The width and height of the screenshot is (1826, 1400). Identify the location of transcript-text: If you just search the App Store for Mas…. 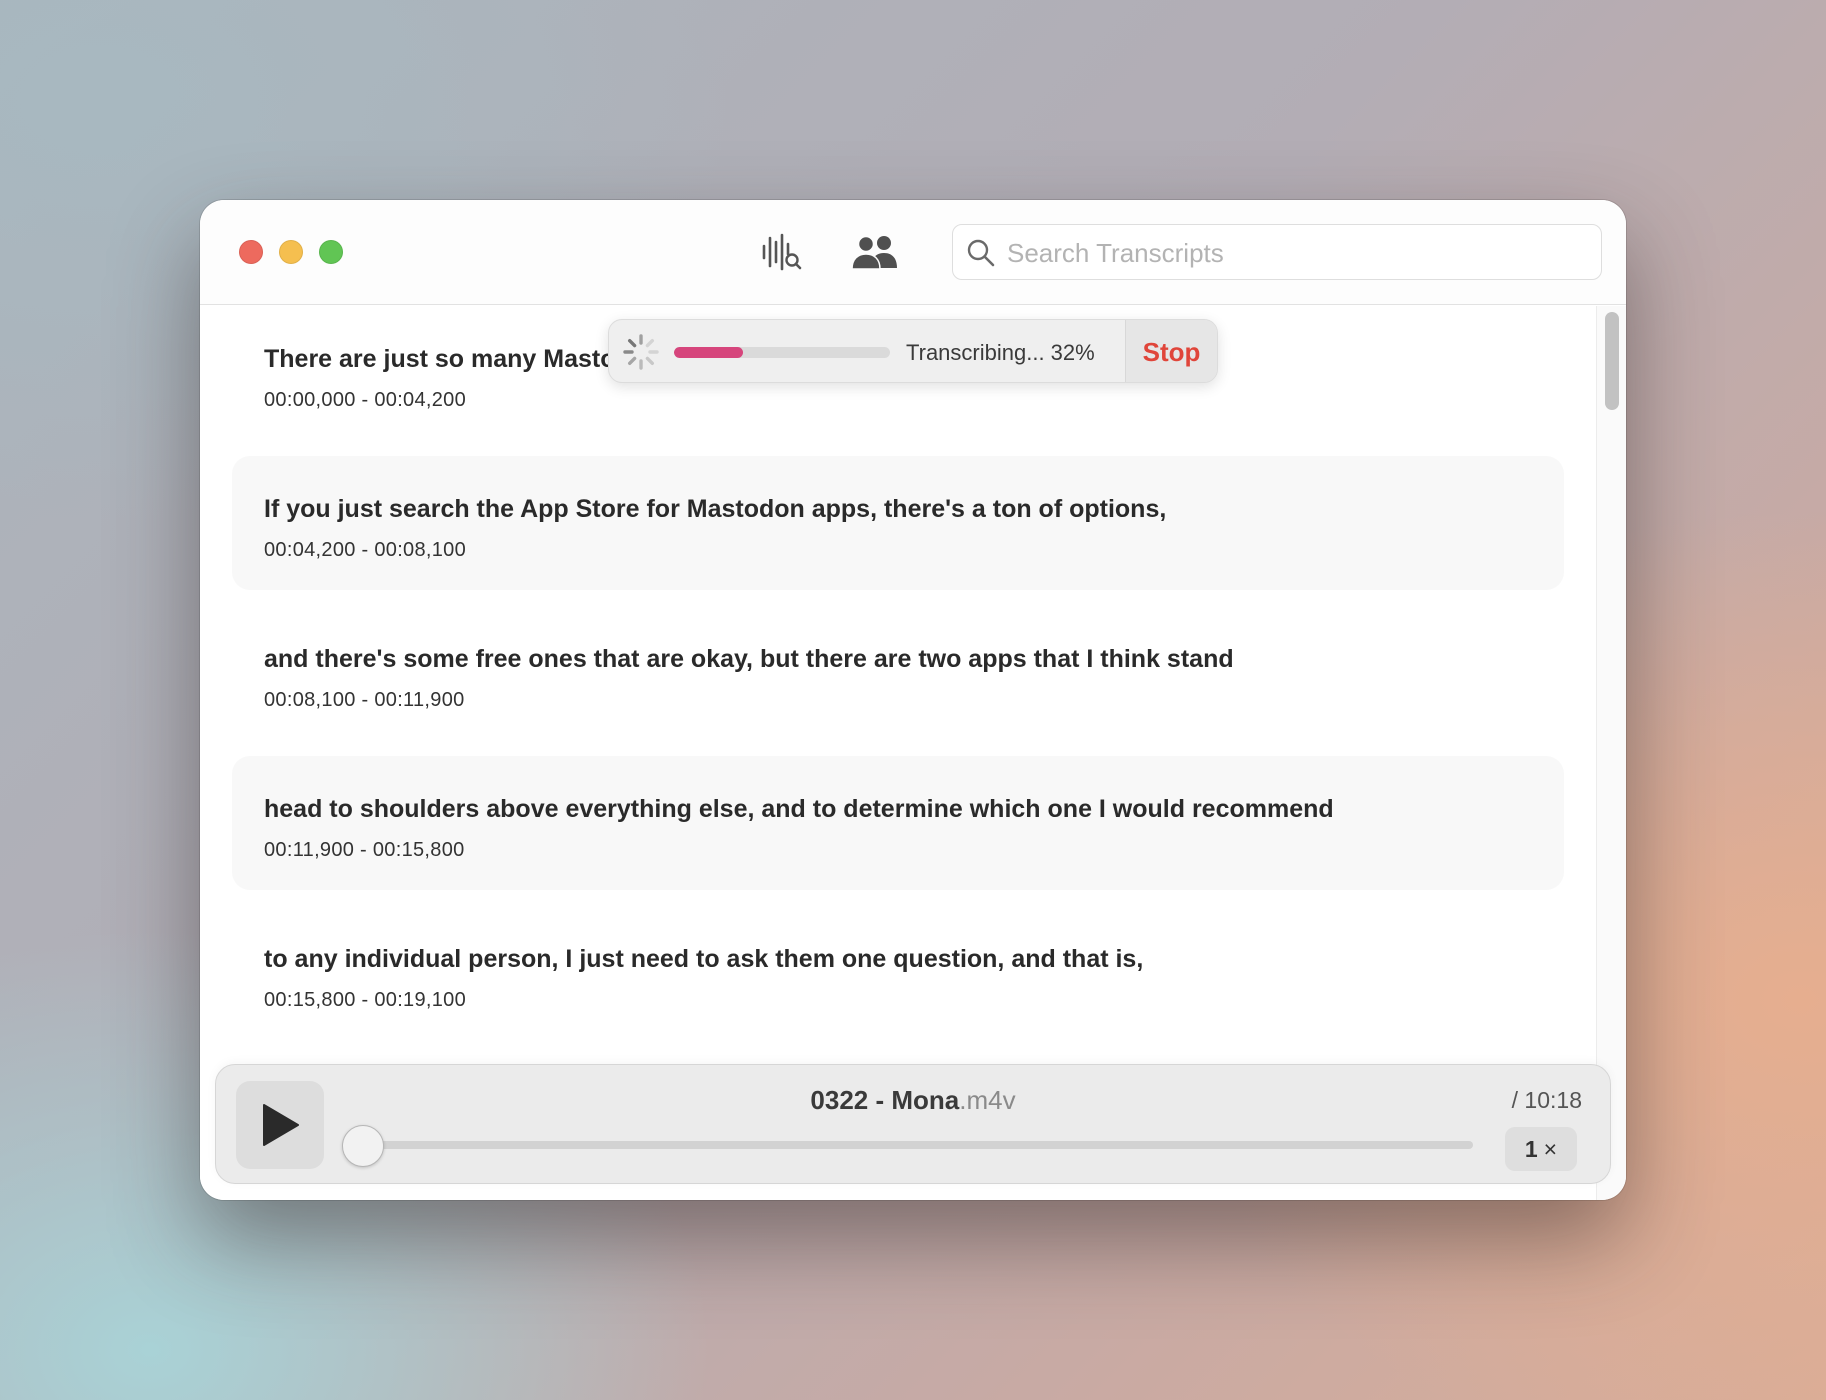
(715, 509).